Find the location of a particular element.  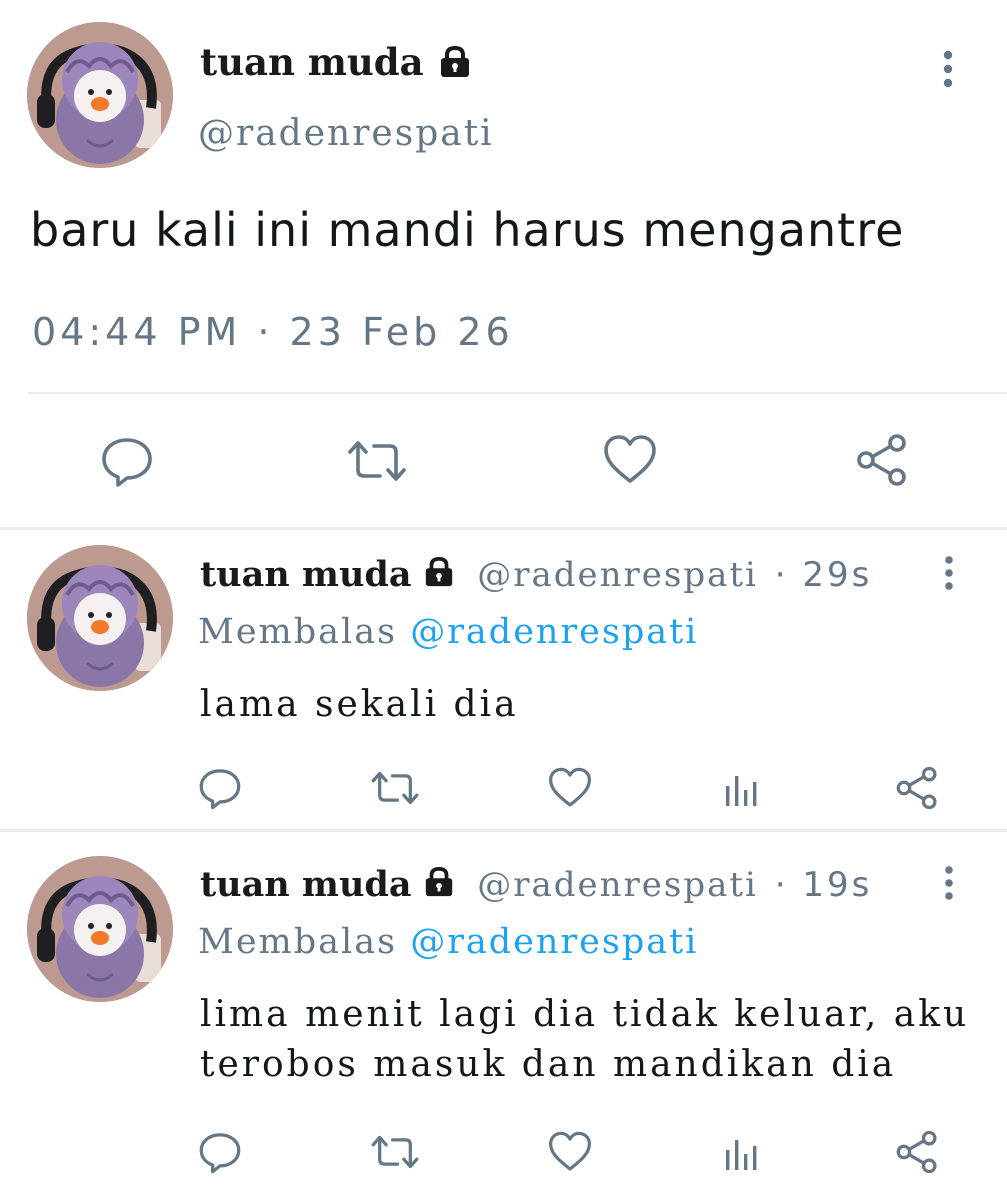

divider is located at coordinates (517, 393).